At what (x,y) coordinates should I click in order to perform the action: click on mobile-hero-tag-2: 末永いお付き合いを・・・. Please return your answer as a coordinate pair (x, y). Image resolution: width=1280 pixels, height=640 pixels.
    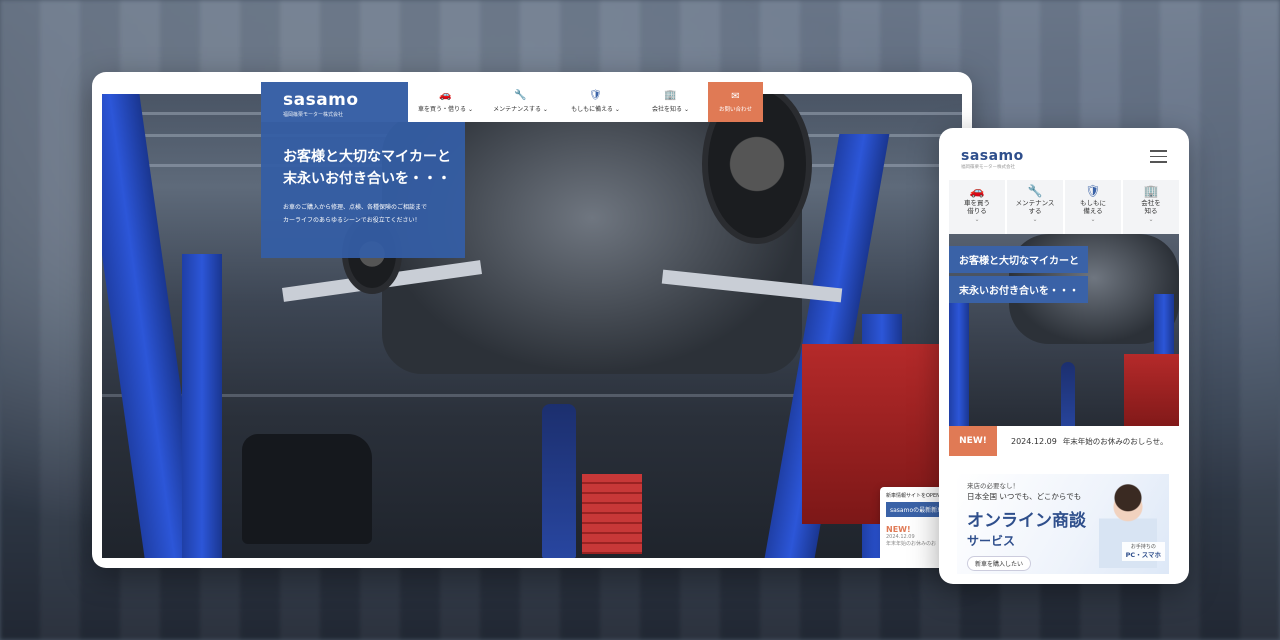
    Looking at the image, I should click on (1018, 289).